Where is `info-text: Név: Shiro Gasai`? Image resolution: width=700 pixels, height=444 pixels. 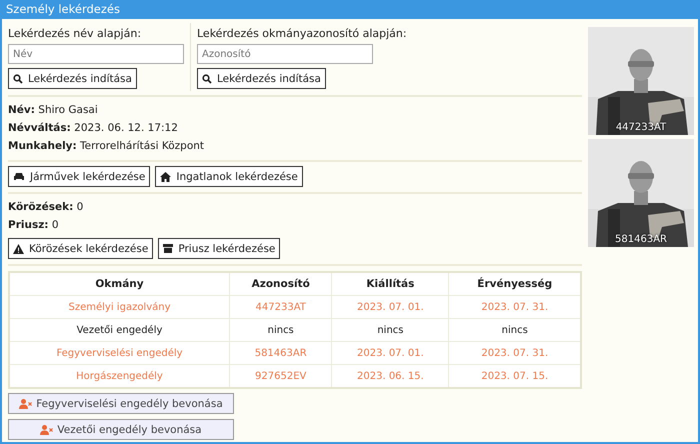 info-text: Név: Shiro Gasai is located at coordinates (53, 110).